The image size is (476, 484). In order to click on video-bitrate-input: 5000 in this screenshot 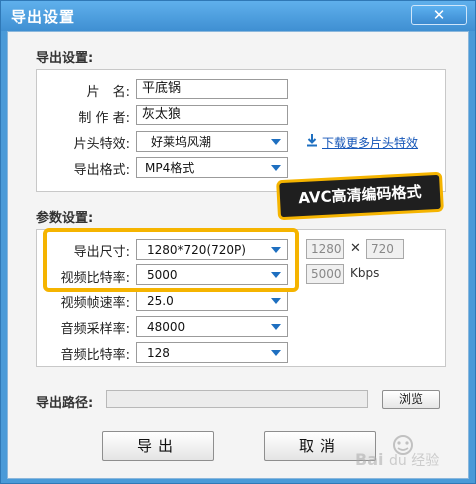, I will do `click(325, 274)`.